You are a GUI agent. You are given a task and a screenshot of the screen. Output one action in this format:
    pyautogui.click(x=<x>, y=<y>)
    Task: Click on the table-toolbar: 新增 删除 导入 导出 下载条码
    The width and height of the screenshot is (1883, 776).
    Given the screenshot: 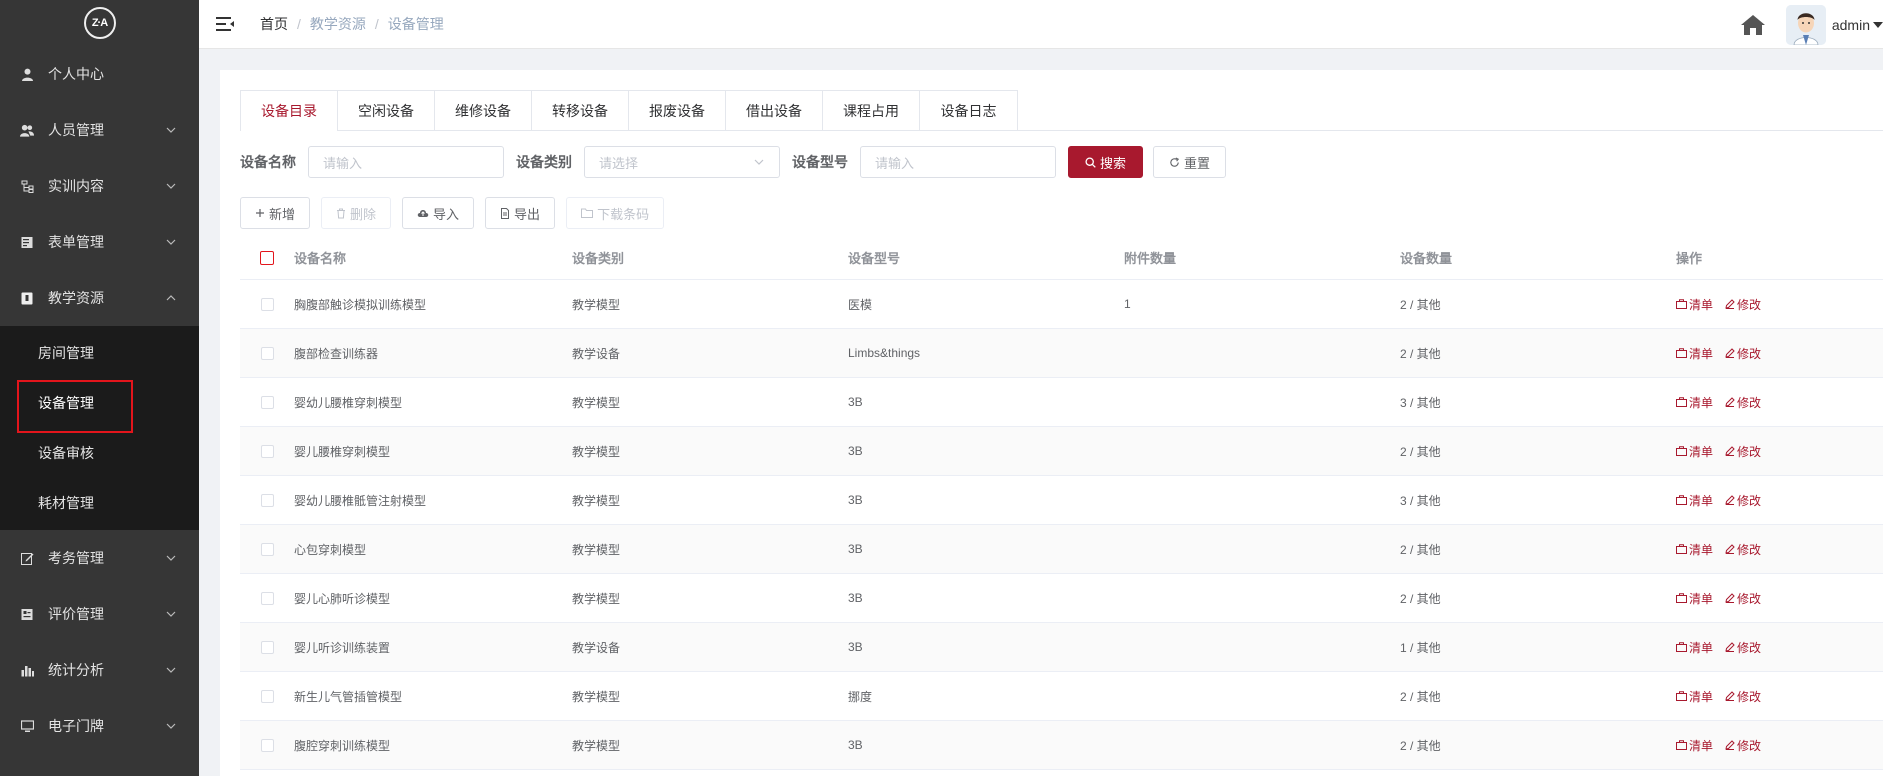 What is the action you would take?
    pyautogui.click(x=457, y=213)
    